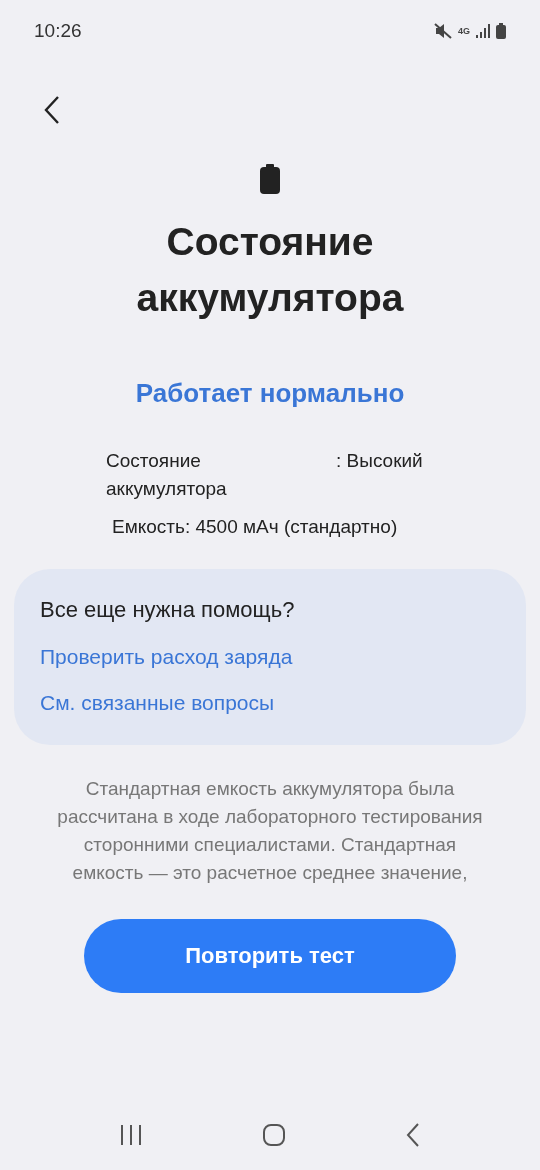 This screenshot has height=1170, width=540. I want to click on recent-apps-icon, so click(131, 1135).